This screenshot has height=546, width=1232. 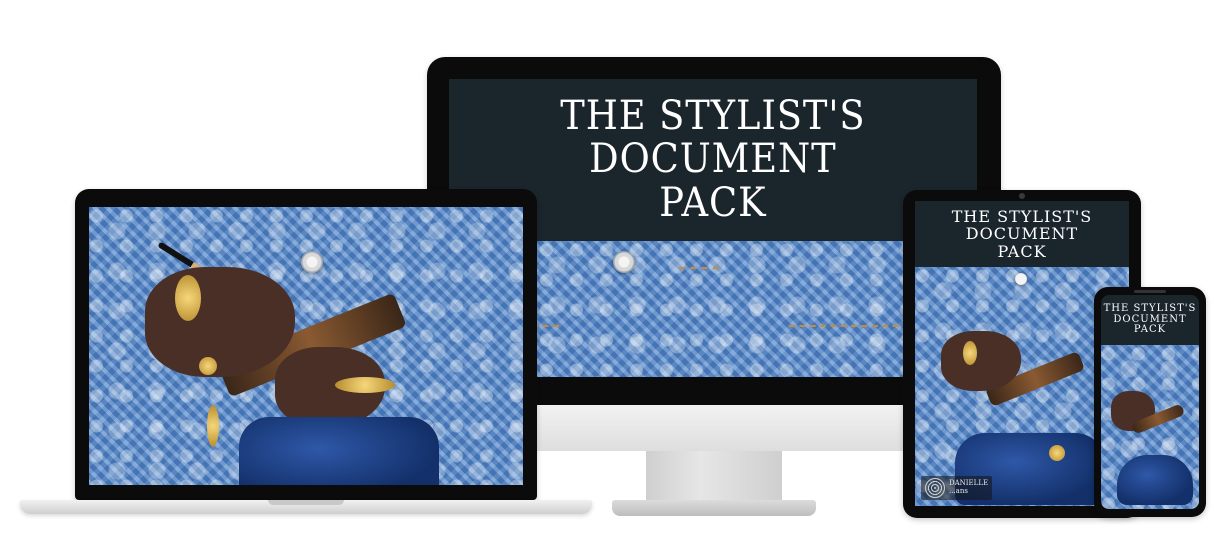 I want to click on phone-title: THE STYLIST'S DOCUMENT PACK, so click(x=1150, y=319).